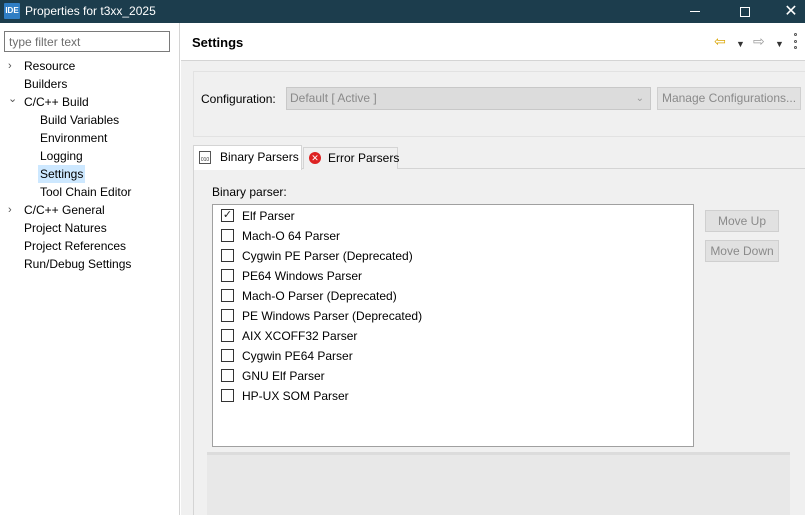 The width and height of the screenshot is (805, 515). Describe the element at coordinates (402, 11) in the screenshot. I see `title-bar: IDE Properties for t3xx_2025 ✕` at that location.